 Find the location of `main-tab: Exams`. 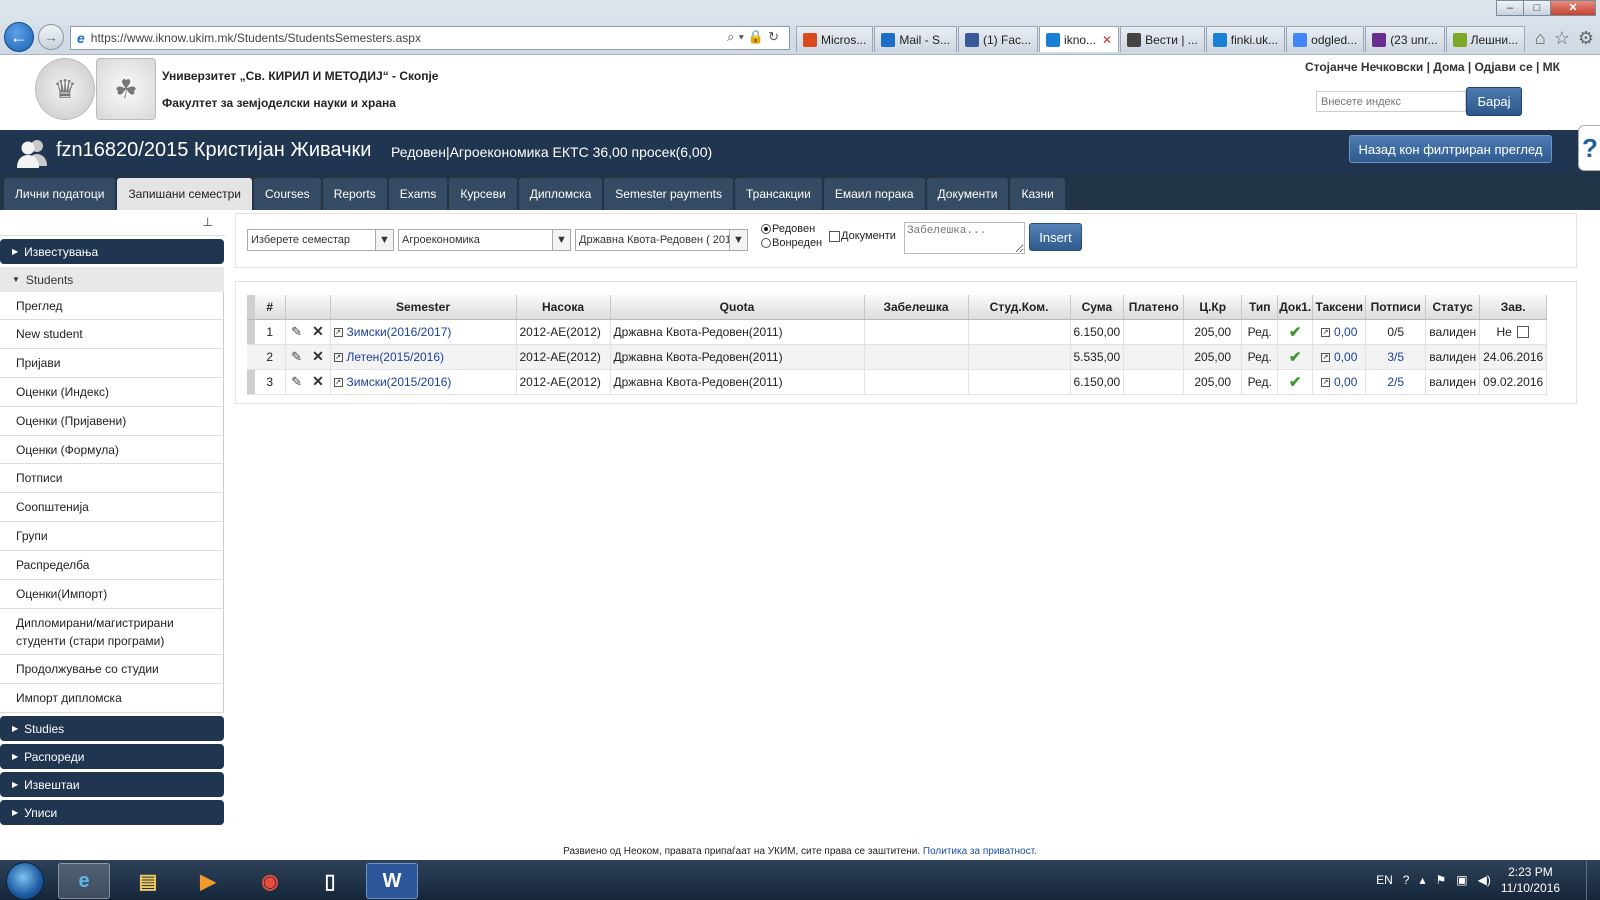

main-tab: Exams is located at coordinates (418, 194).